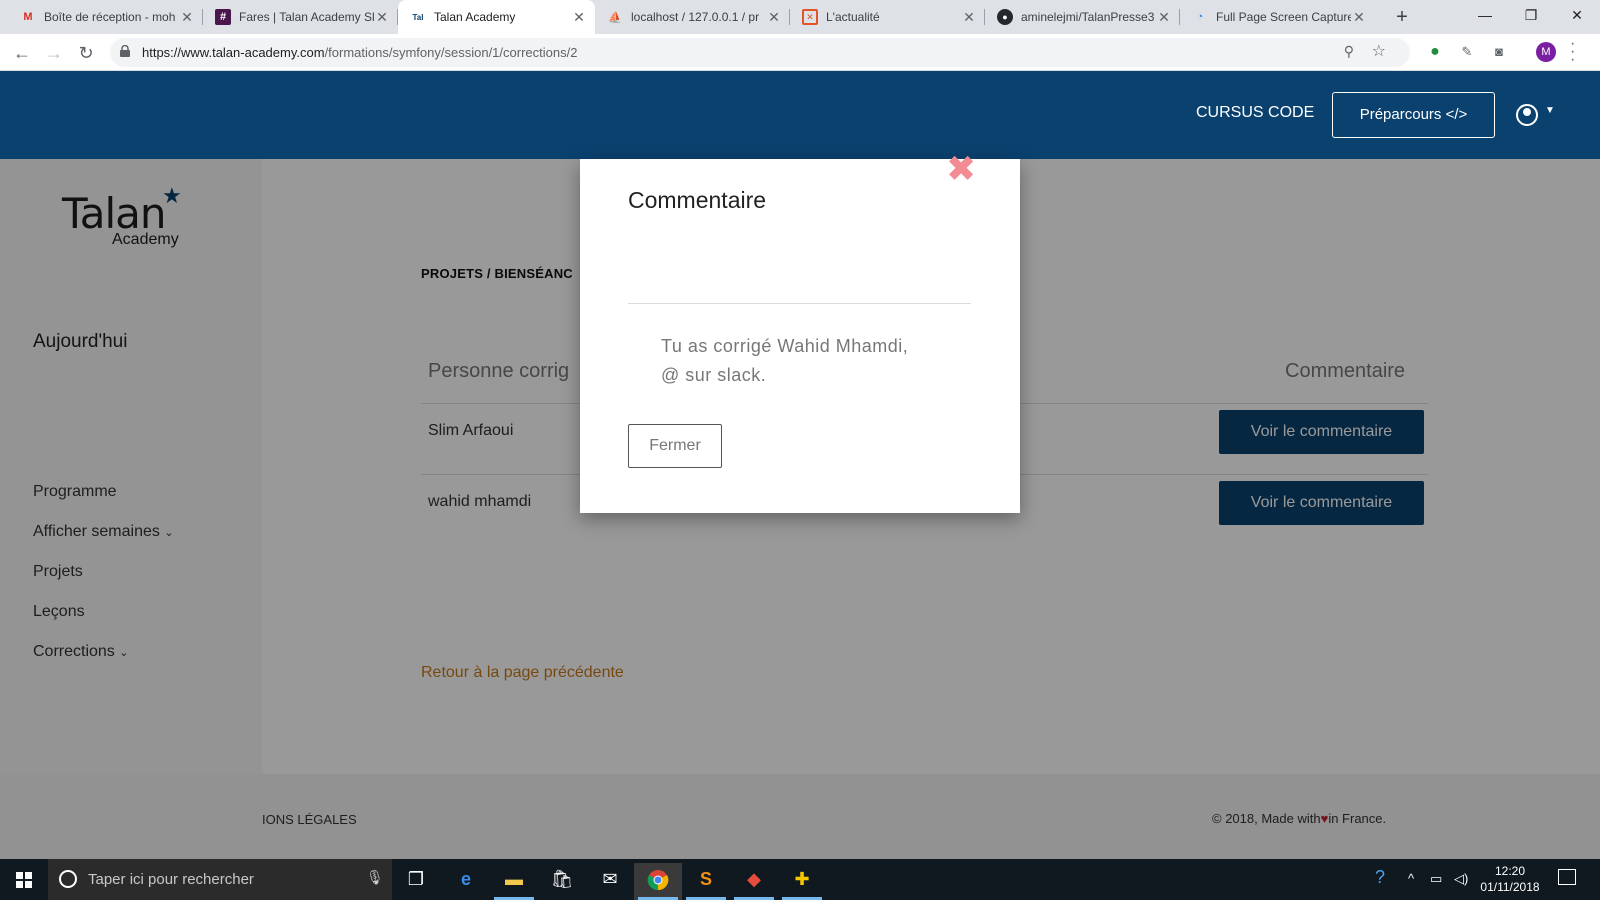 Image resolution: width=1600 pixels, height=900 pixels. I want to click on tab-title: Boîte de réception - moh, so click(110, 17).